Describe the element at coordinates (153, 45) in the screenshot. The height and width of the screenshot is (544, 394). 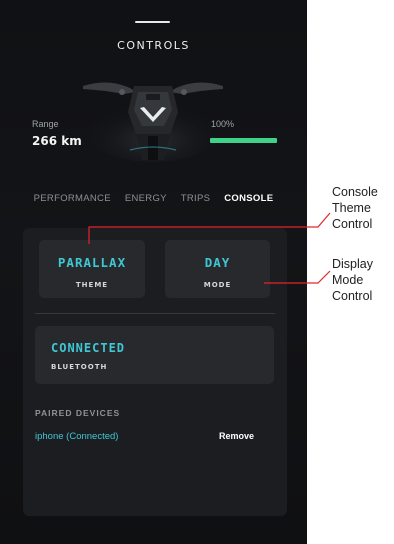
I see `page-title: CONTROLS` at that location.